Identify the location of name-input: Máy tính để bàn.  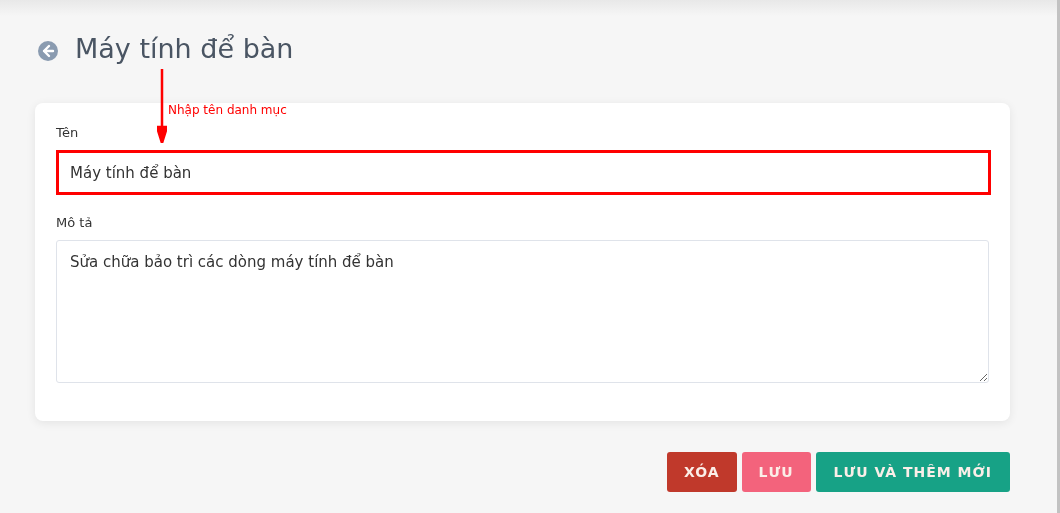
(523, 172).